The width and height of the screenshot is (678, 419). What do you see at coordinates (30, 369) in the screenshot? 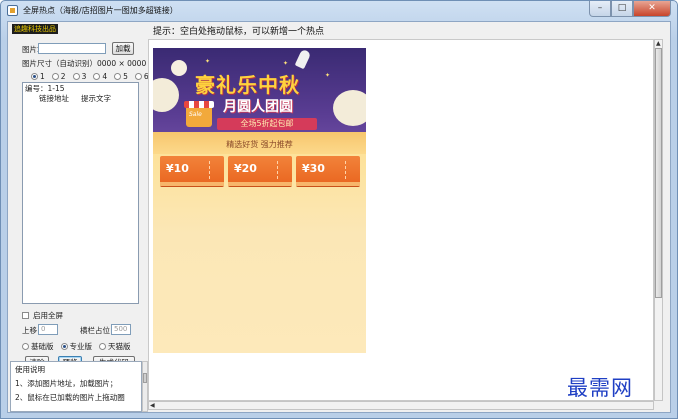
I see `help-title: 使用说明` at bounding box center [30, 369].